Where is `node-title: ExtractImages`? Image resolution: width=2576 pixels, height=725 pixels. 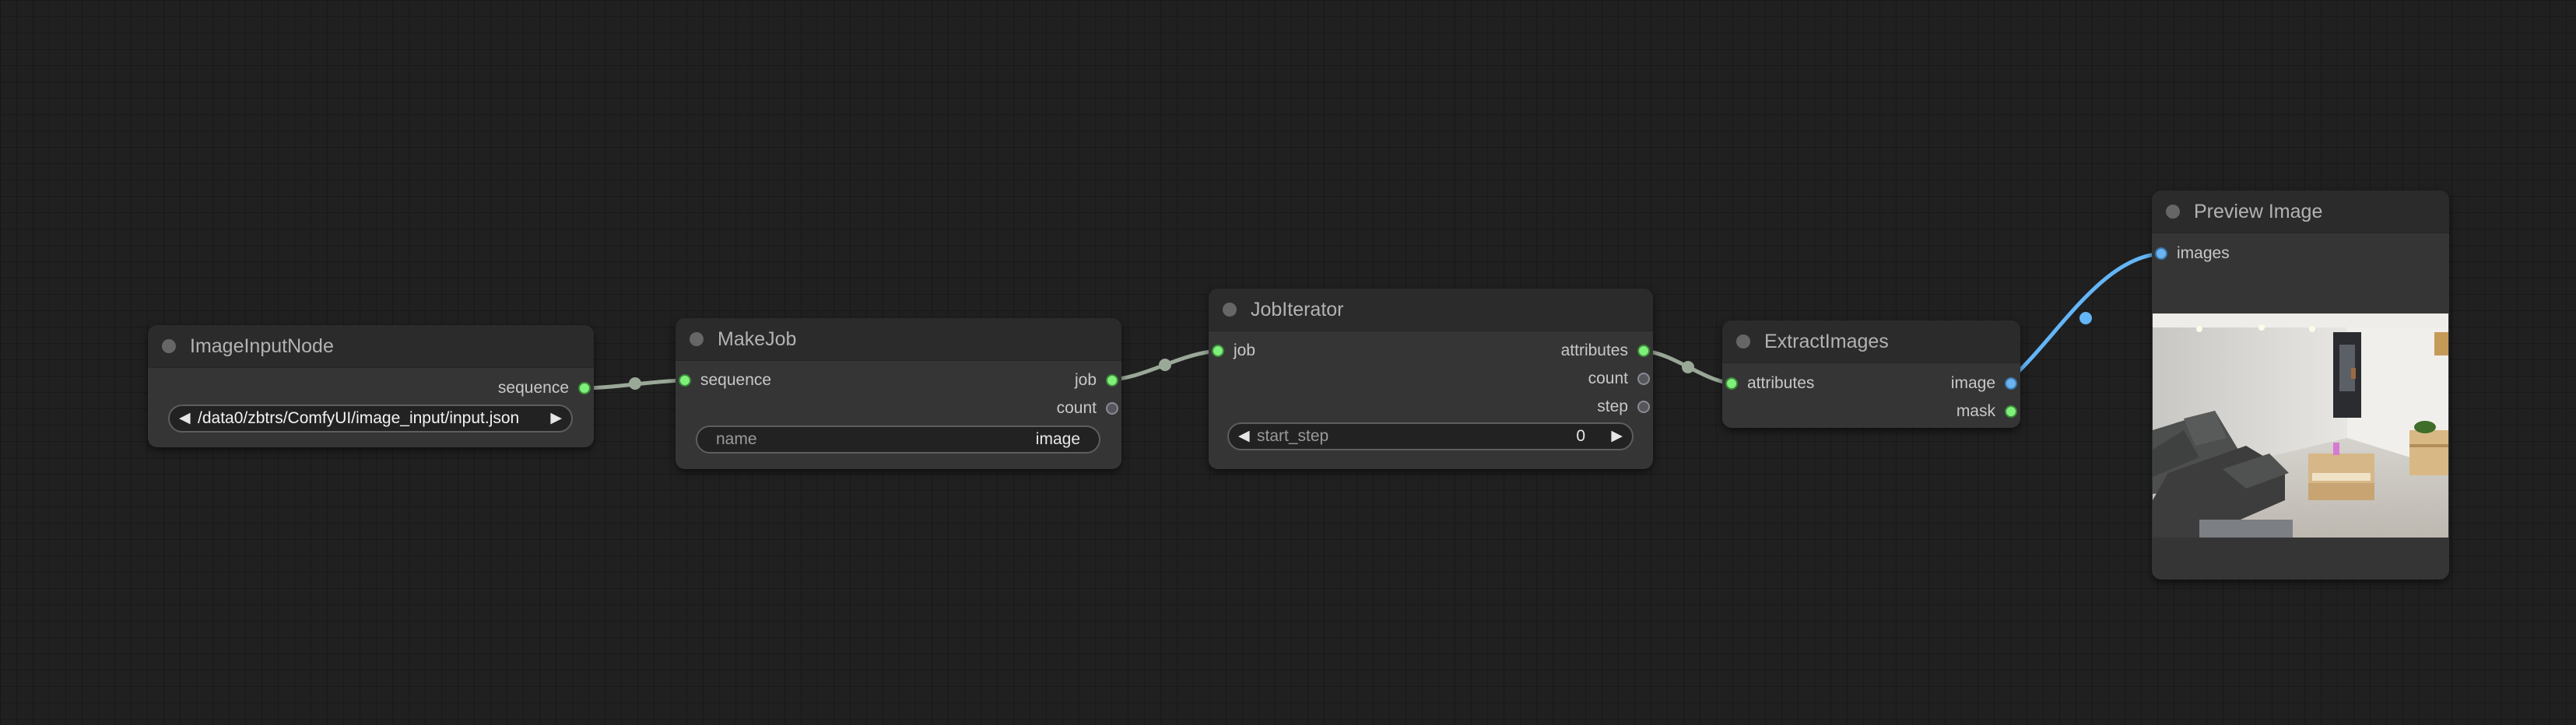
node-title: ExtractImages is located at coordinates (1827, 341).